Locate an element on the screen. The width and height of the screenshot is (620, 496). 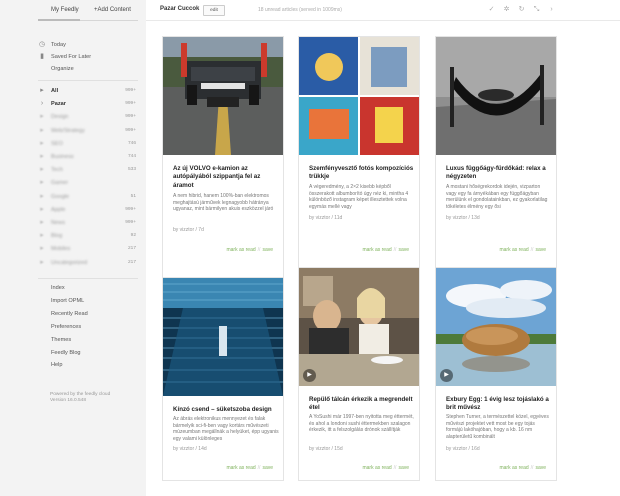
sidebar-link: Preferences is located at coordinates (88, 327).